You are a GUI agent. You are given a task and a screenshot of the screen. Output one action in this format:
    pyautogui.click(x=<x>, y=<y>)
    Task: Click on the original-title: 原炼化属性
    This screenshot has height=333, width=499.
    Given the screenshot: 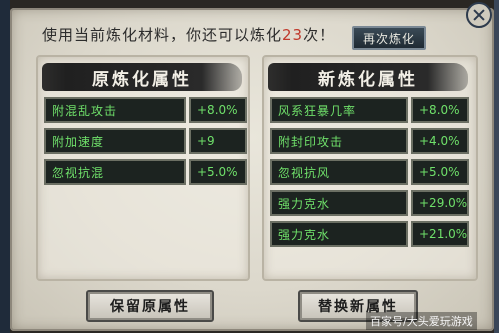 What is the action you would take?
    pyautogui.click(x=142, y=79)
    